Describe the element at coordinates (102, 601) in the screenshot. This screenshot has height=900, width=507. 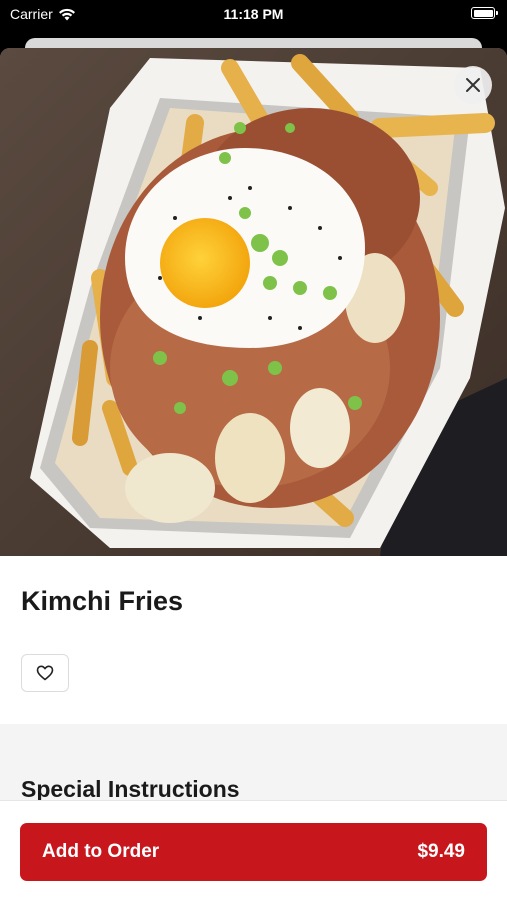
I see `item-title: Kimchi Fries` at that location.